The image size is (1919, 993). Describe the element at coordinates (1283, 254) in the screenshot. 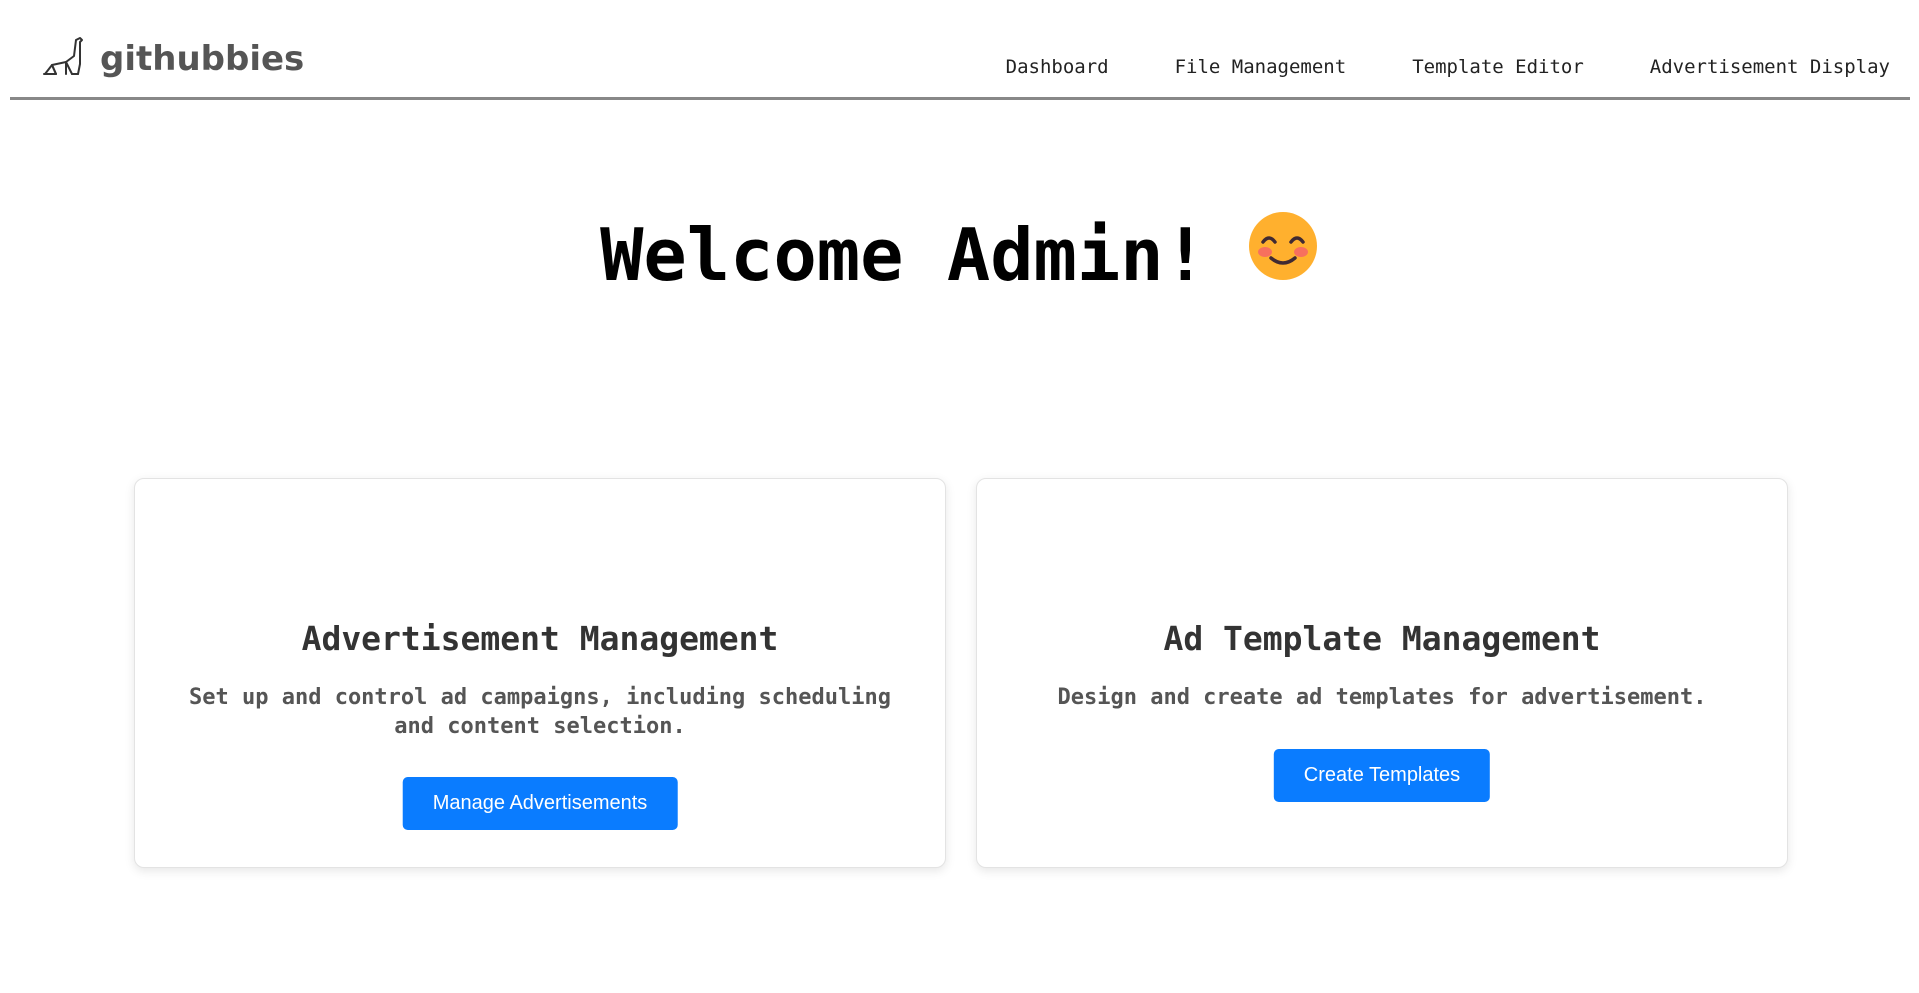

I see `smiling-face-icon` at that location.